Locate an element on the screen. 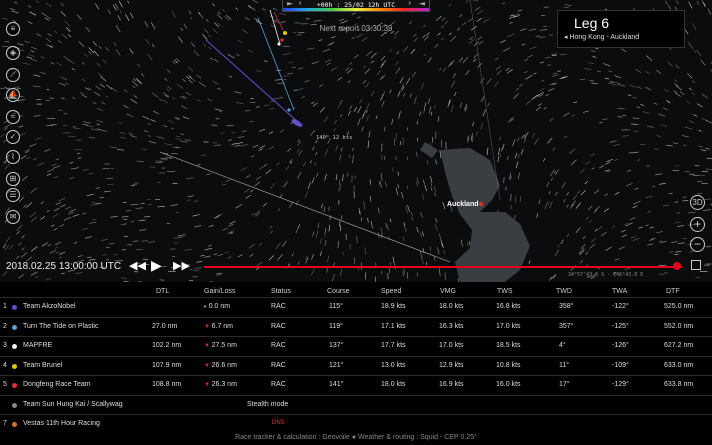 The image size is (712, 445). gain-loss-value: 26.6 nm is located at coordinates (224, 365).